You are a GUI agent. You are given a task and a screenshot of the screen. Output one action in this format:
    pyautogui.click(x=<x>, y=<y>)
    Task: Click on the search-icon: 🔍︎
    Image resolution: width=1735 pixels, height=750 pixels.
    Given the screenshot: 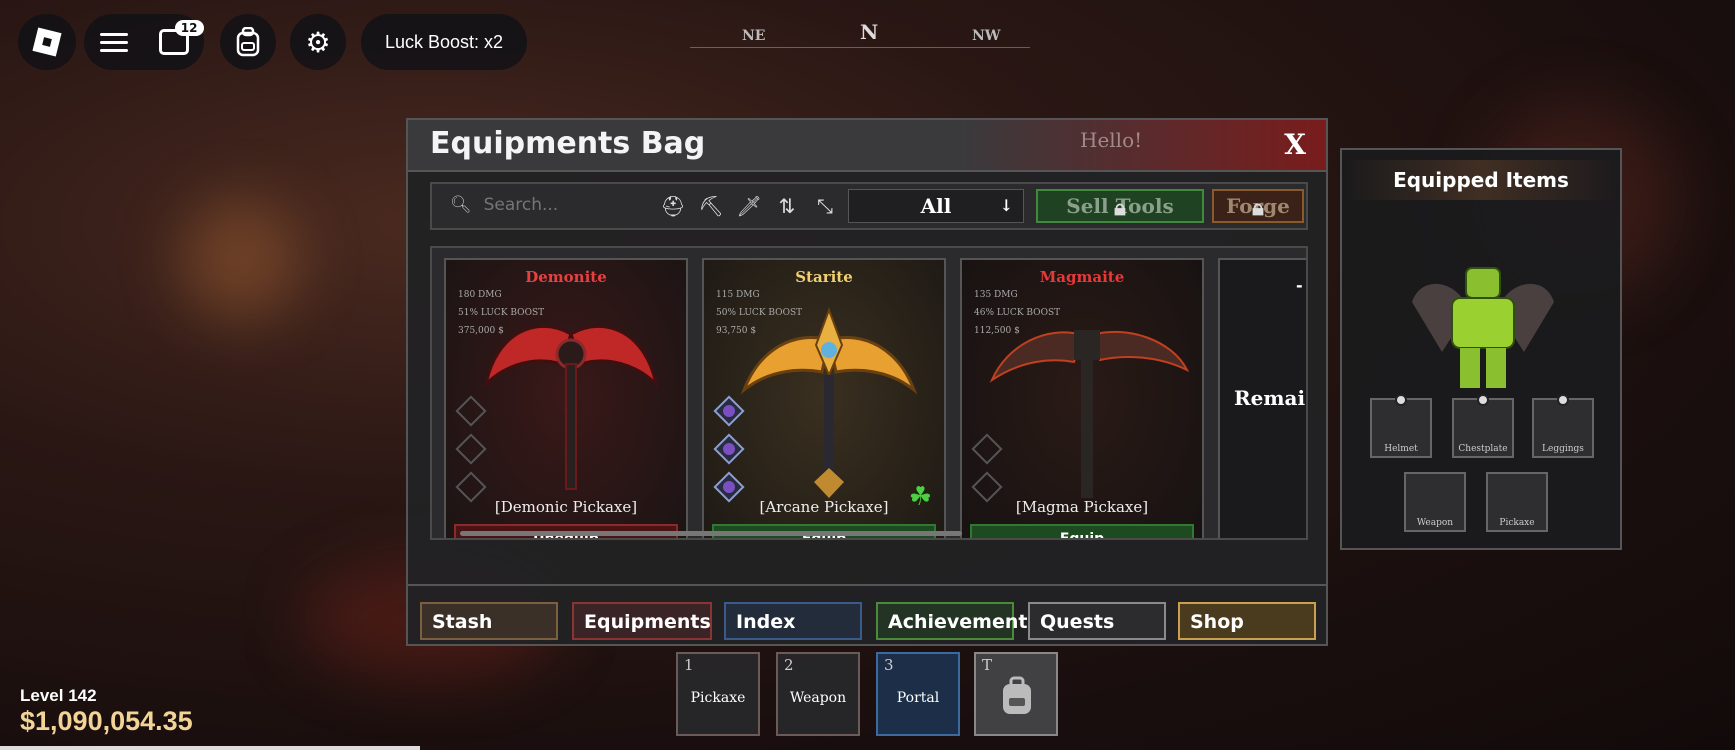 What is the action you would take?
    pyautogui.click(x=461, y=205)
    